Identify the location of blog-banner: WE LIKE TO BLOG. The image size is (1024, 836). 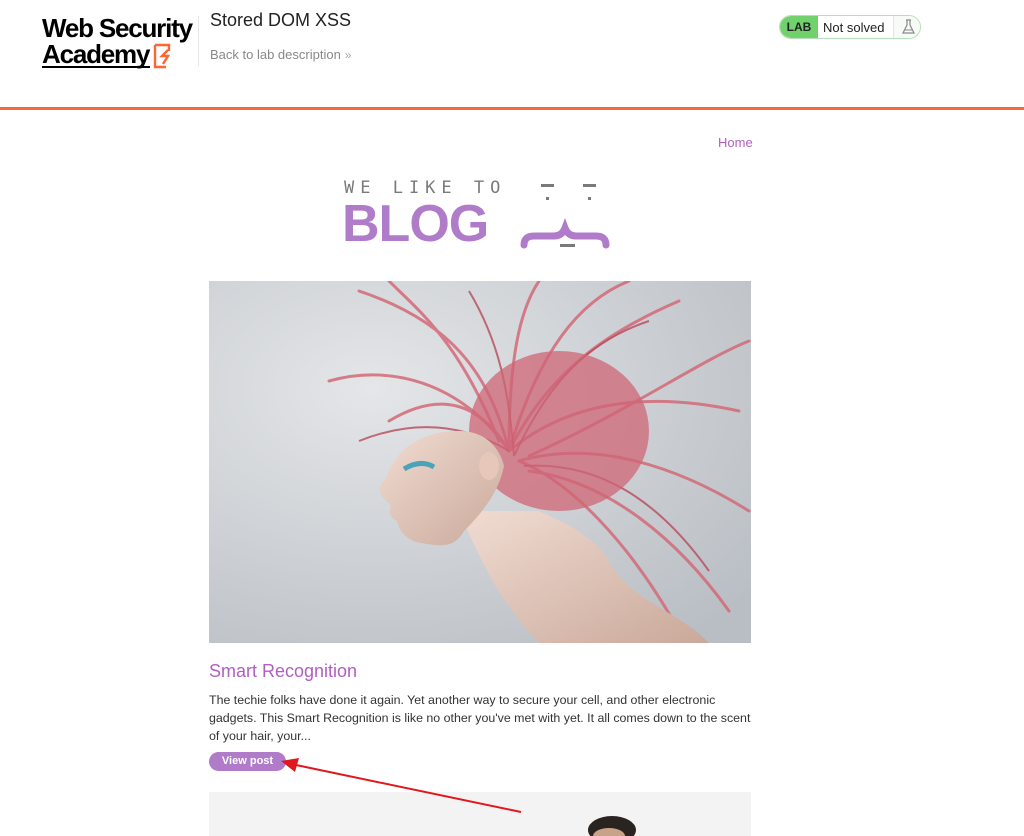
(485, 218).